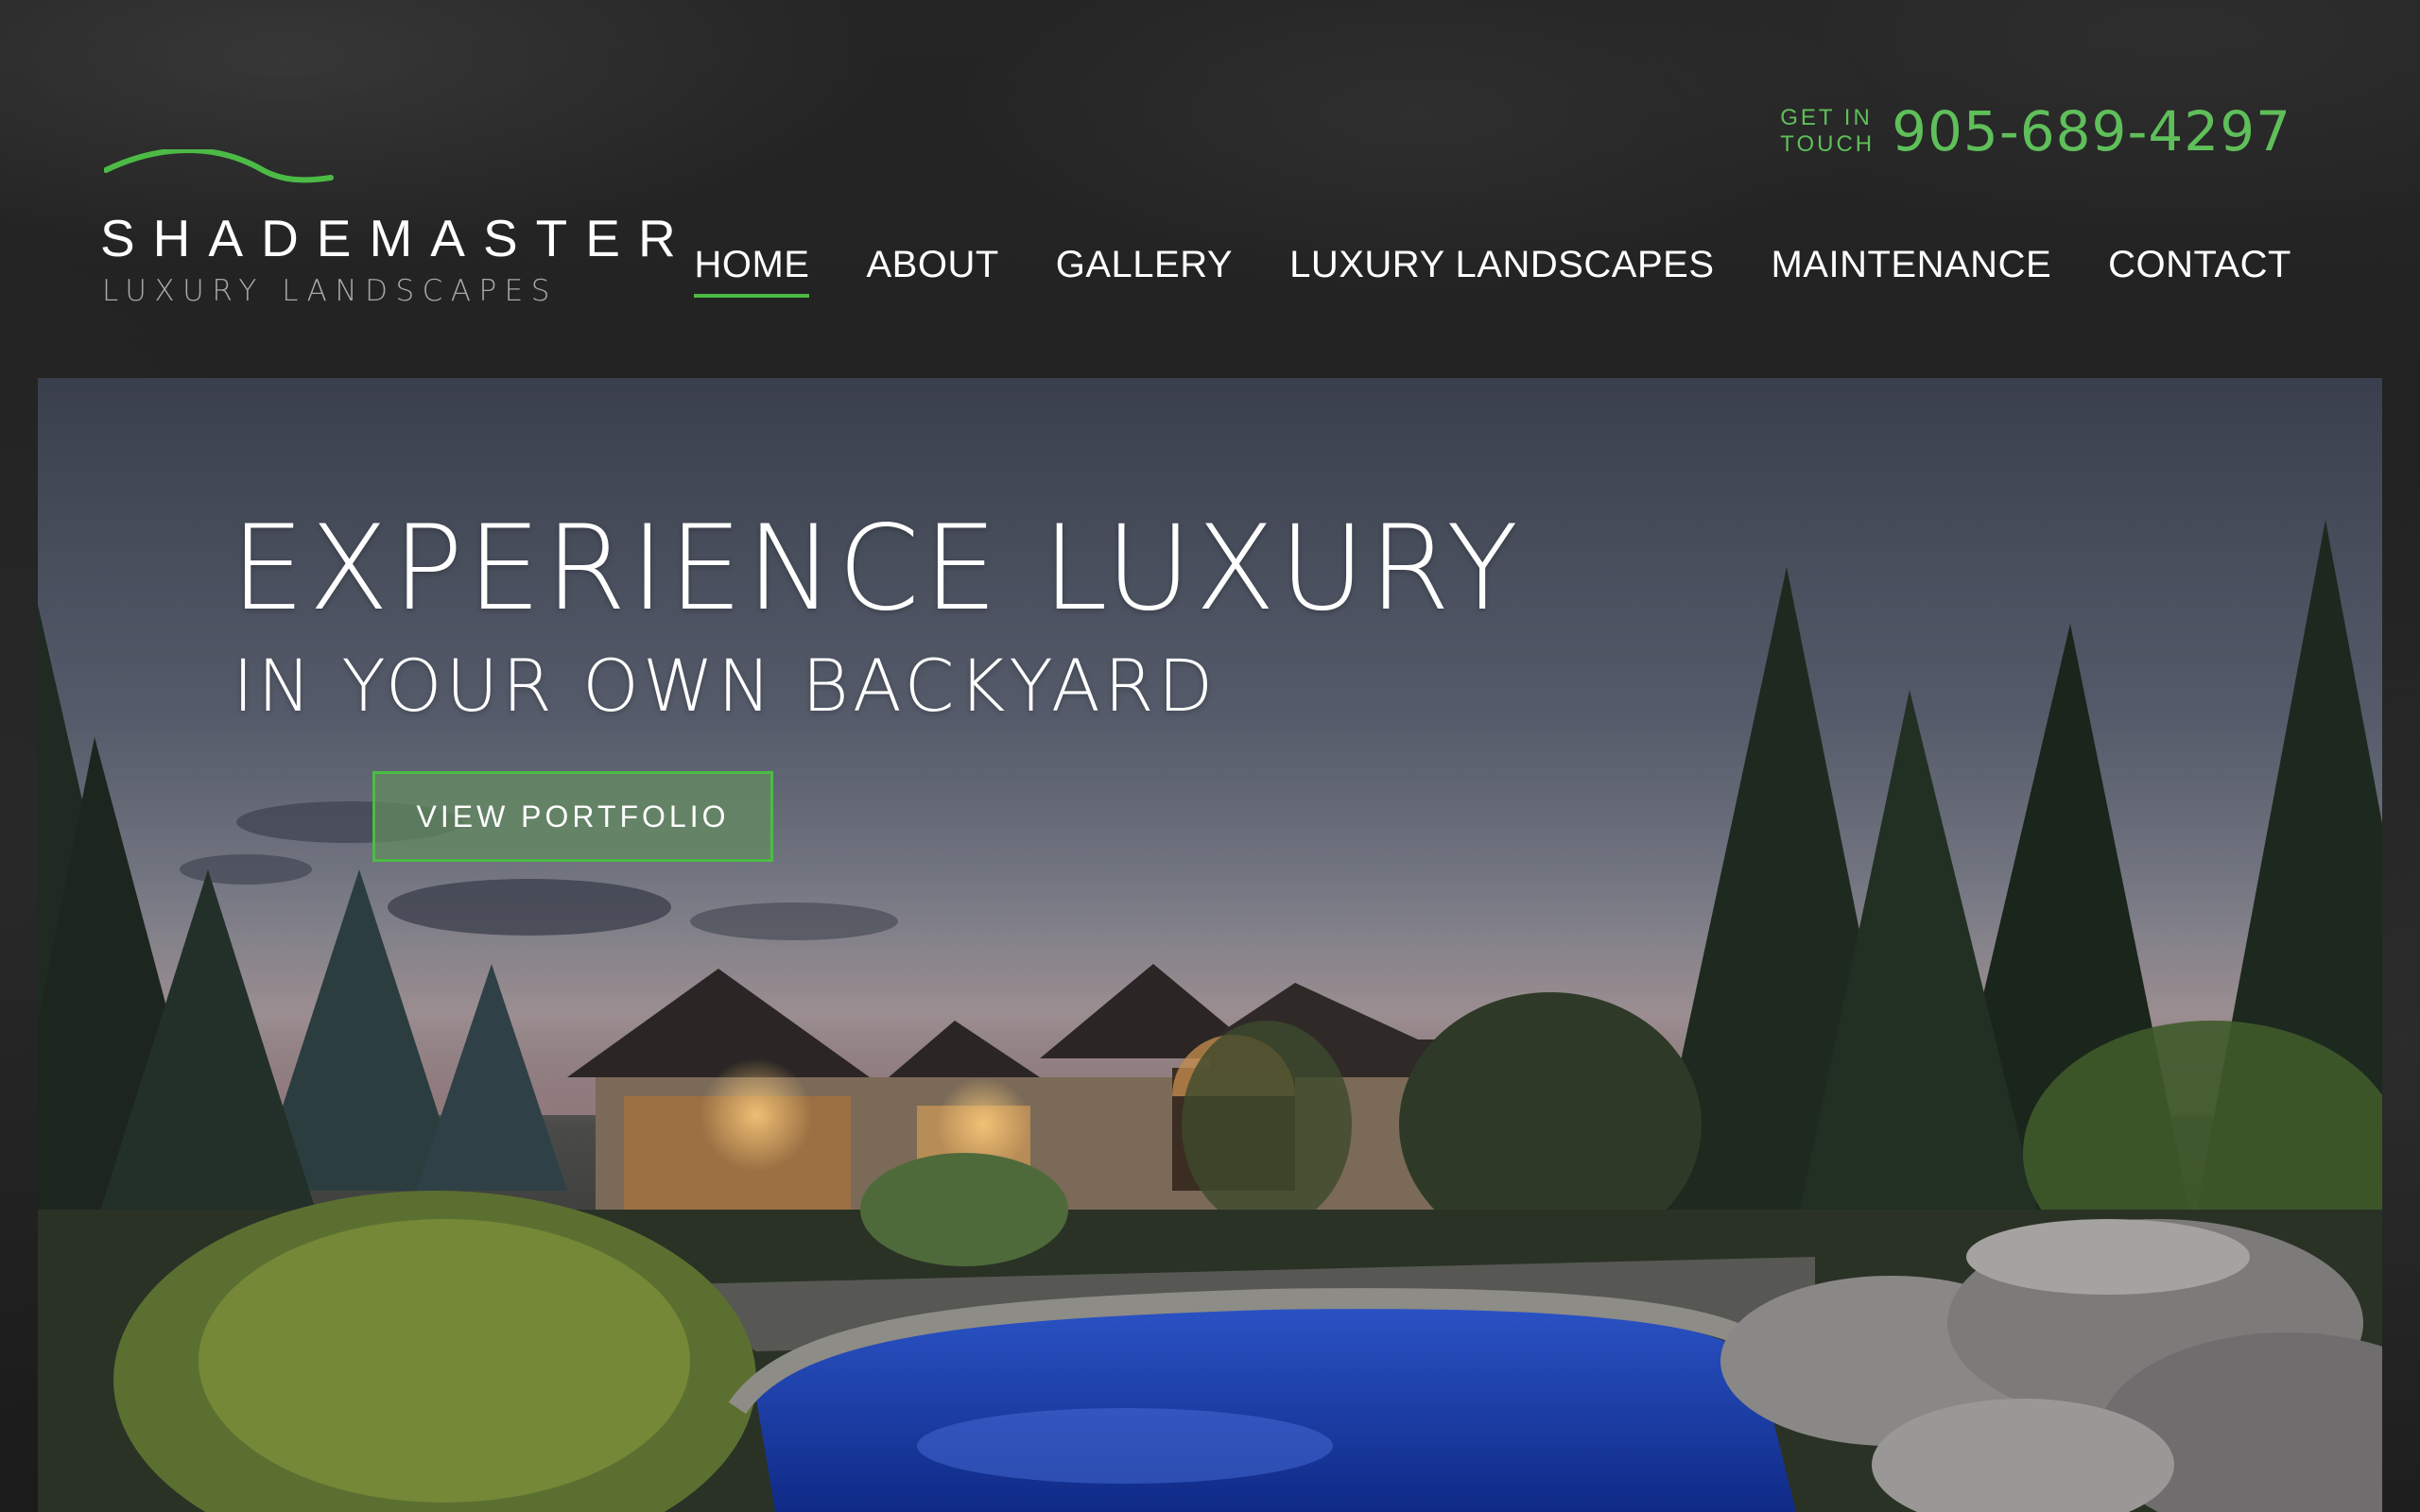 The width and height of the screenshot is (2420, 1512). What do you see at coordinates (330, 291) in the screenshot?
I see `brand-tagline: LUXURY LANDSCAPES` at bounding box center [330, 291].